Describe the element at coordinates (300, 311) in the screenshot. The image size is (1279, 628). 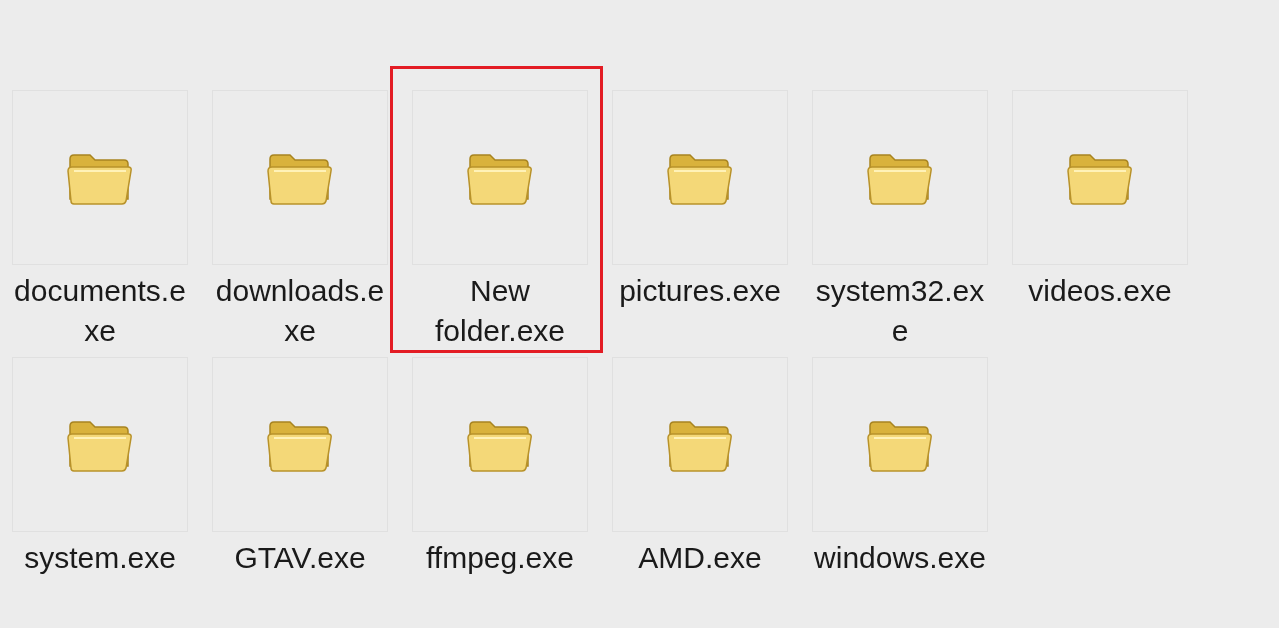
I see `folder-name: downloads.exe` at that location.